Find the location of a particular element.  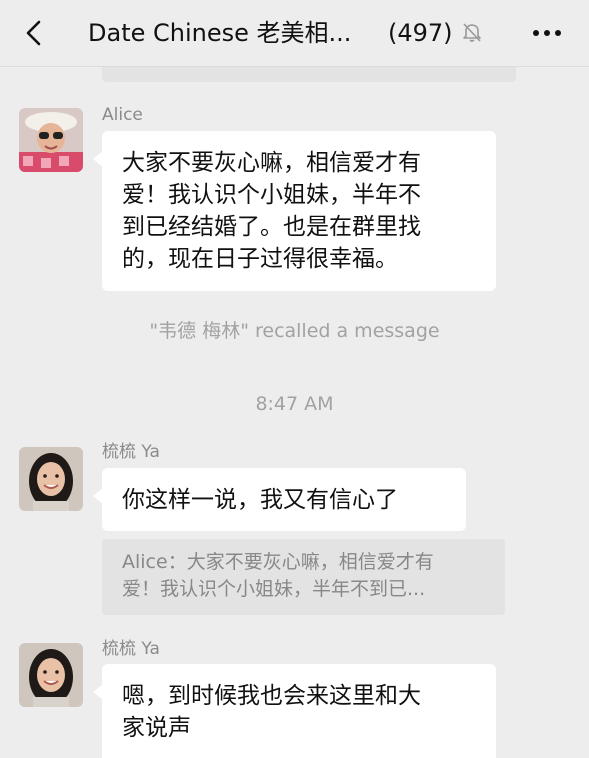

avatar-alice is located at coordinates (51, 140).